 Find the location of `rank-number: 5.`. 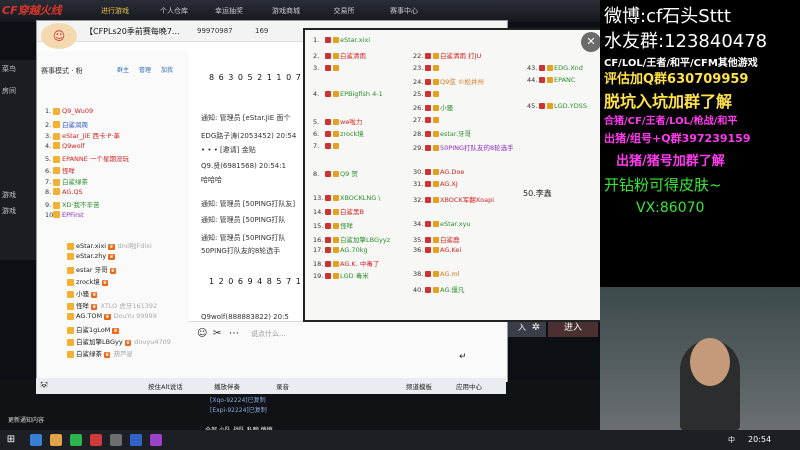

rank-number: 5. is located at coordinates (316, 122).